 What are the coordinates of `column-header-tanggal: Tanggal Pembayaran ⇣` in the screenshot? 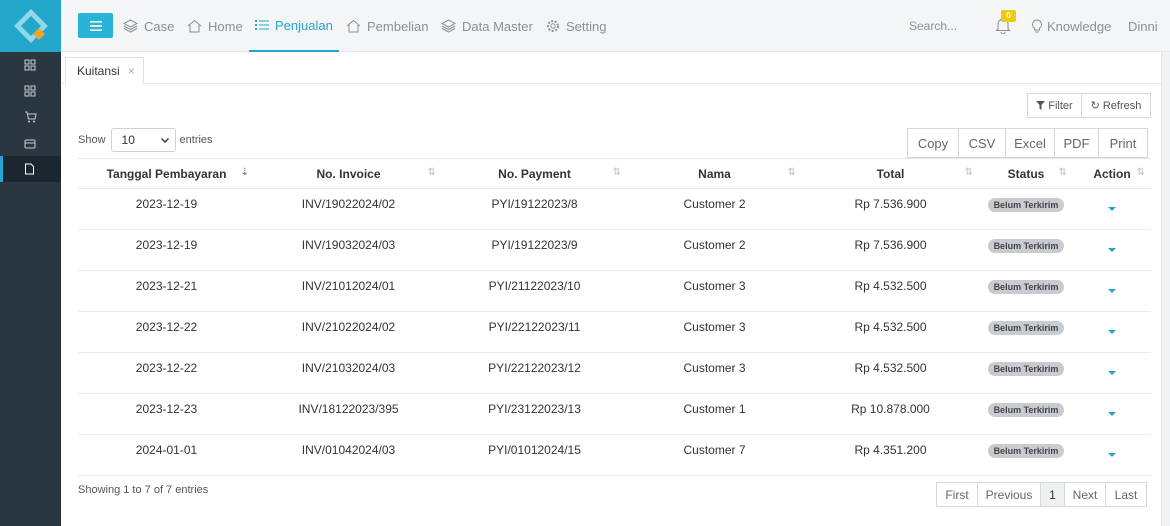 It's located at (166, 173).